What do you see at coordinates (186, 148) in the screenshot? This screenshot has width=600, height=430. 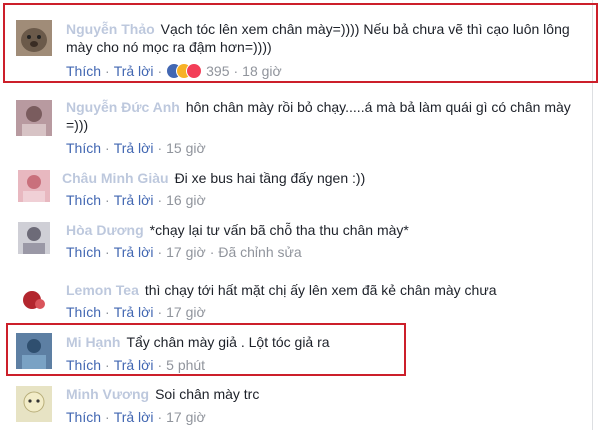 I see `comment-time: 15 giờ` at bounding box center [186, 148].